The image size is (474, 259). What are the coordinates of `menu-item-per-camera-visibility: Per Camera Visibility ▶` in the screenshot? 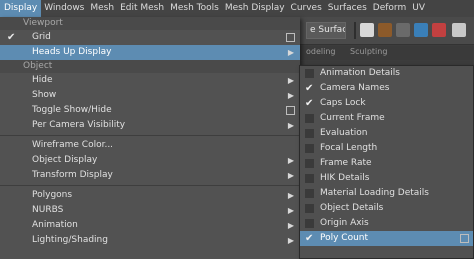 It's located at (150, 125).